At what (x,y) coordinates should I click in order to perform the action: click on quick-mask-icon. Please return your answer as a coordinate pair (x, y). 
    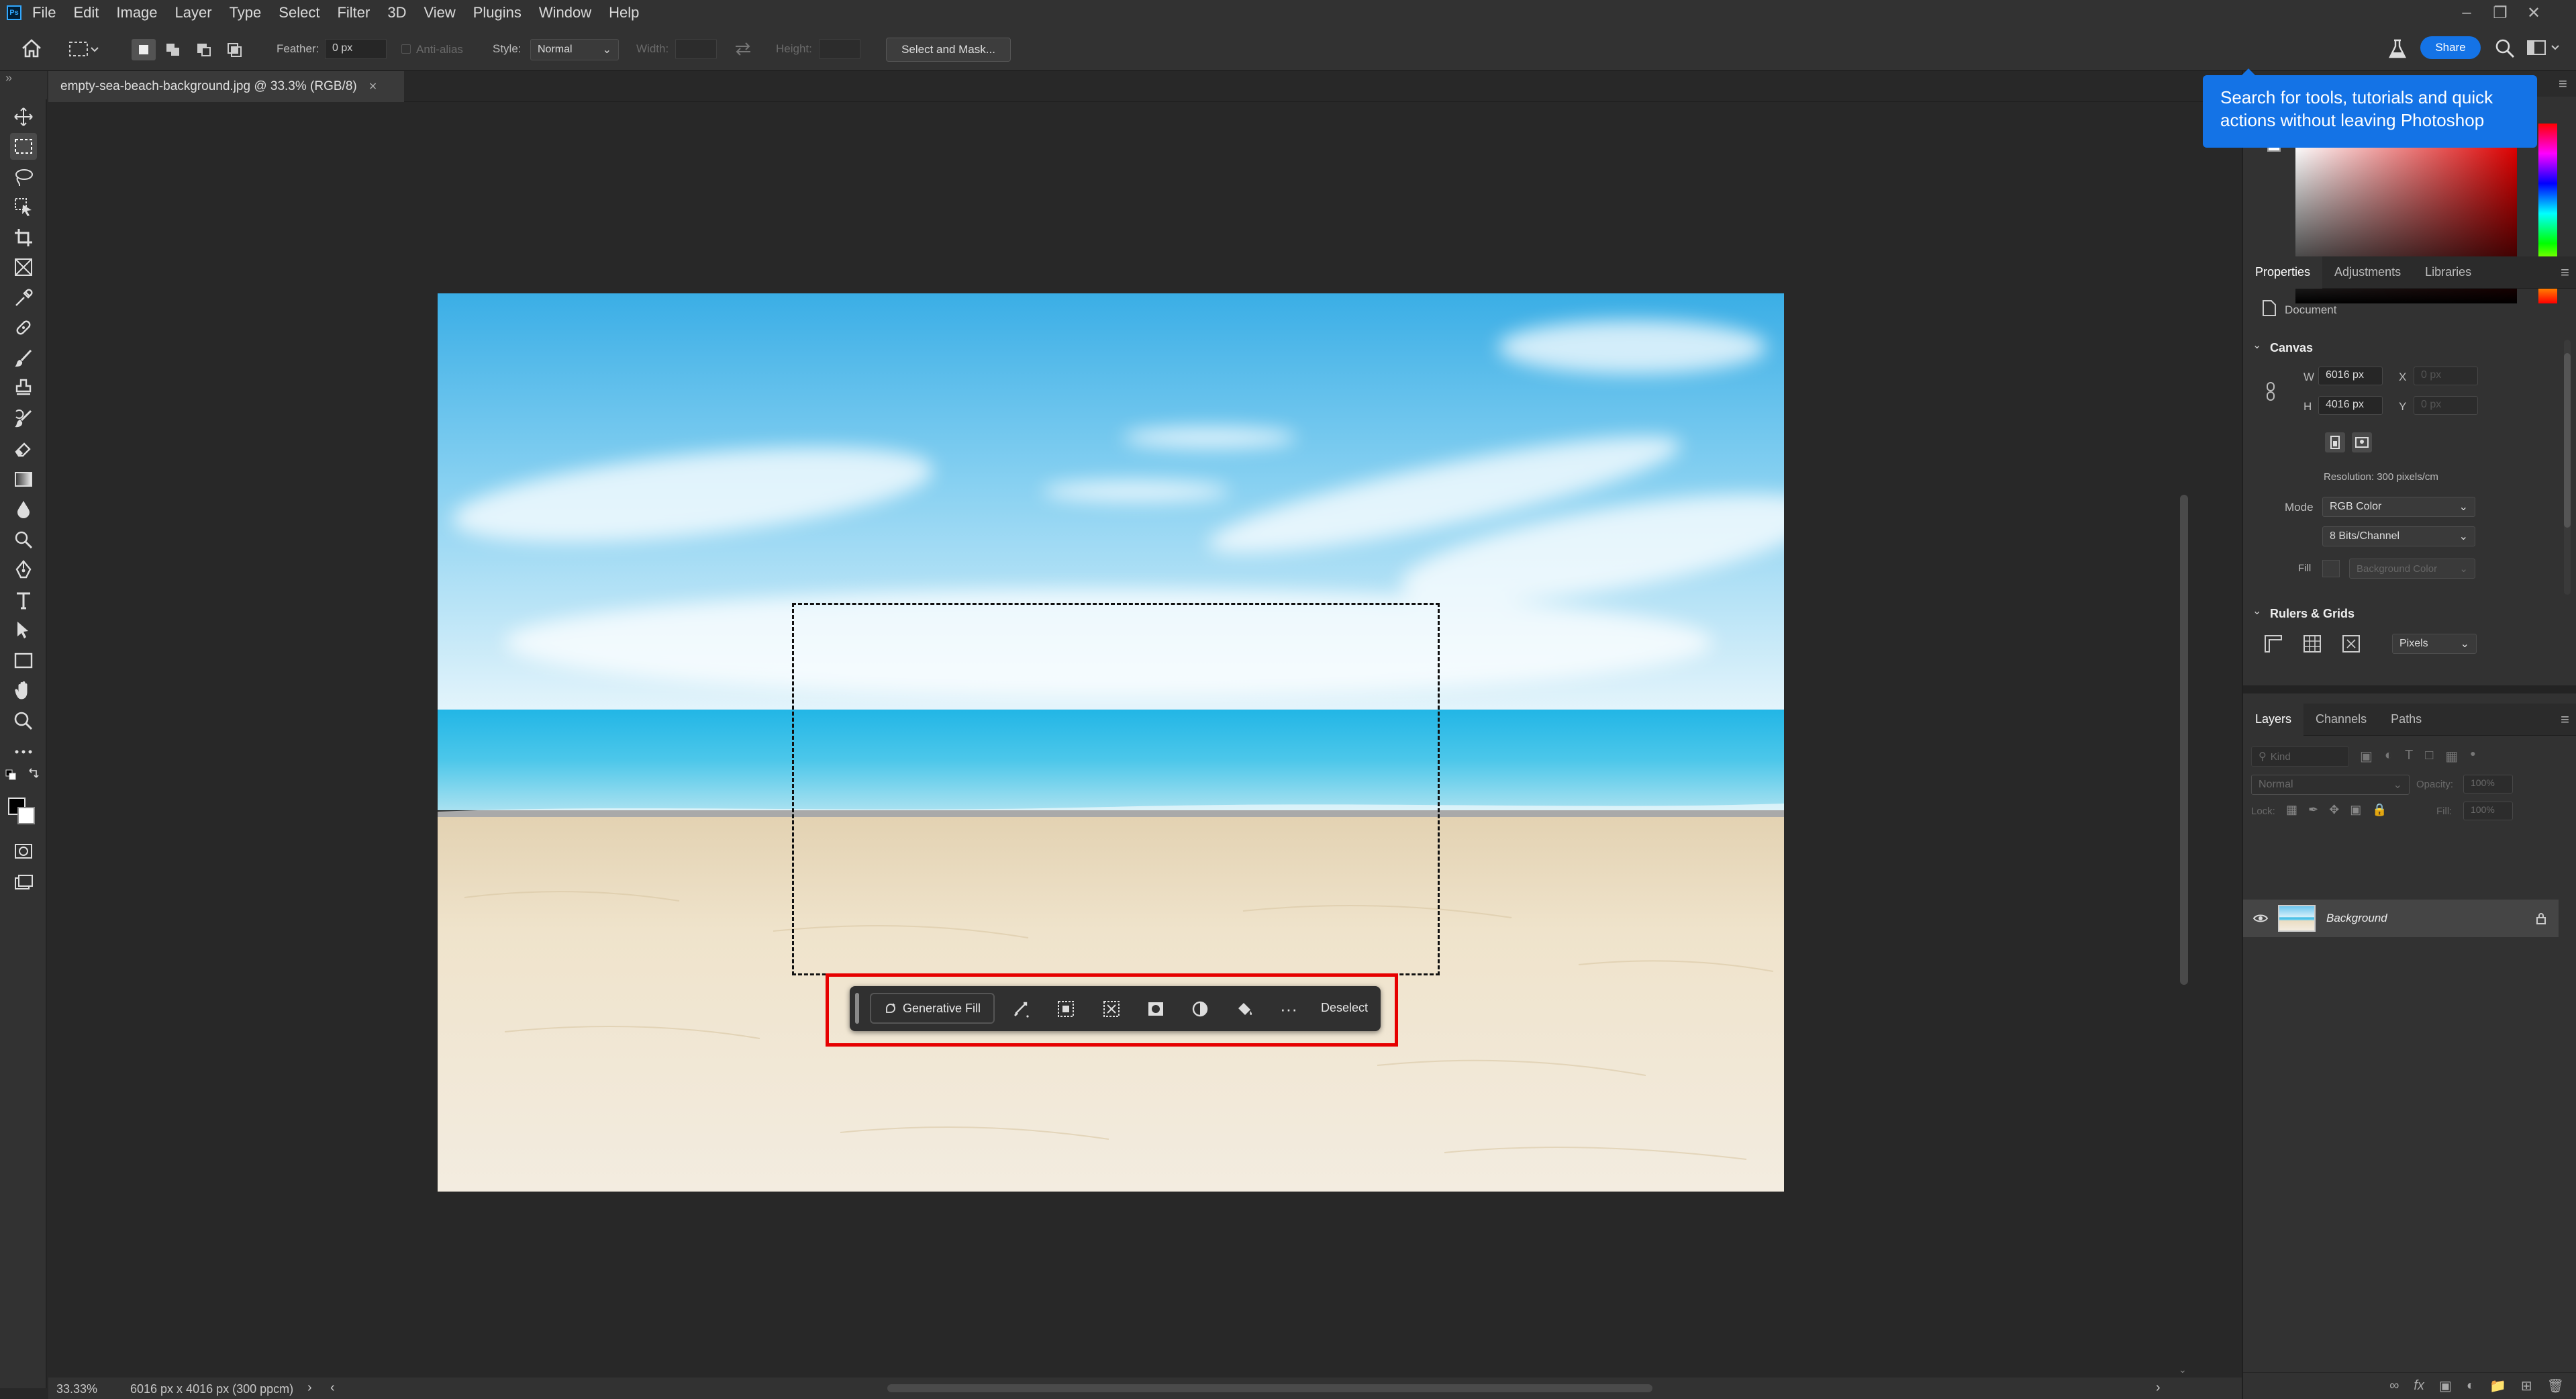
    Looking at the image, I should click on (23, 852).